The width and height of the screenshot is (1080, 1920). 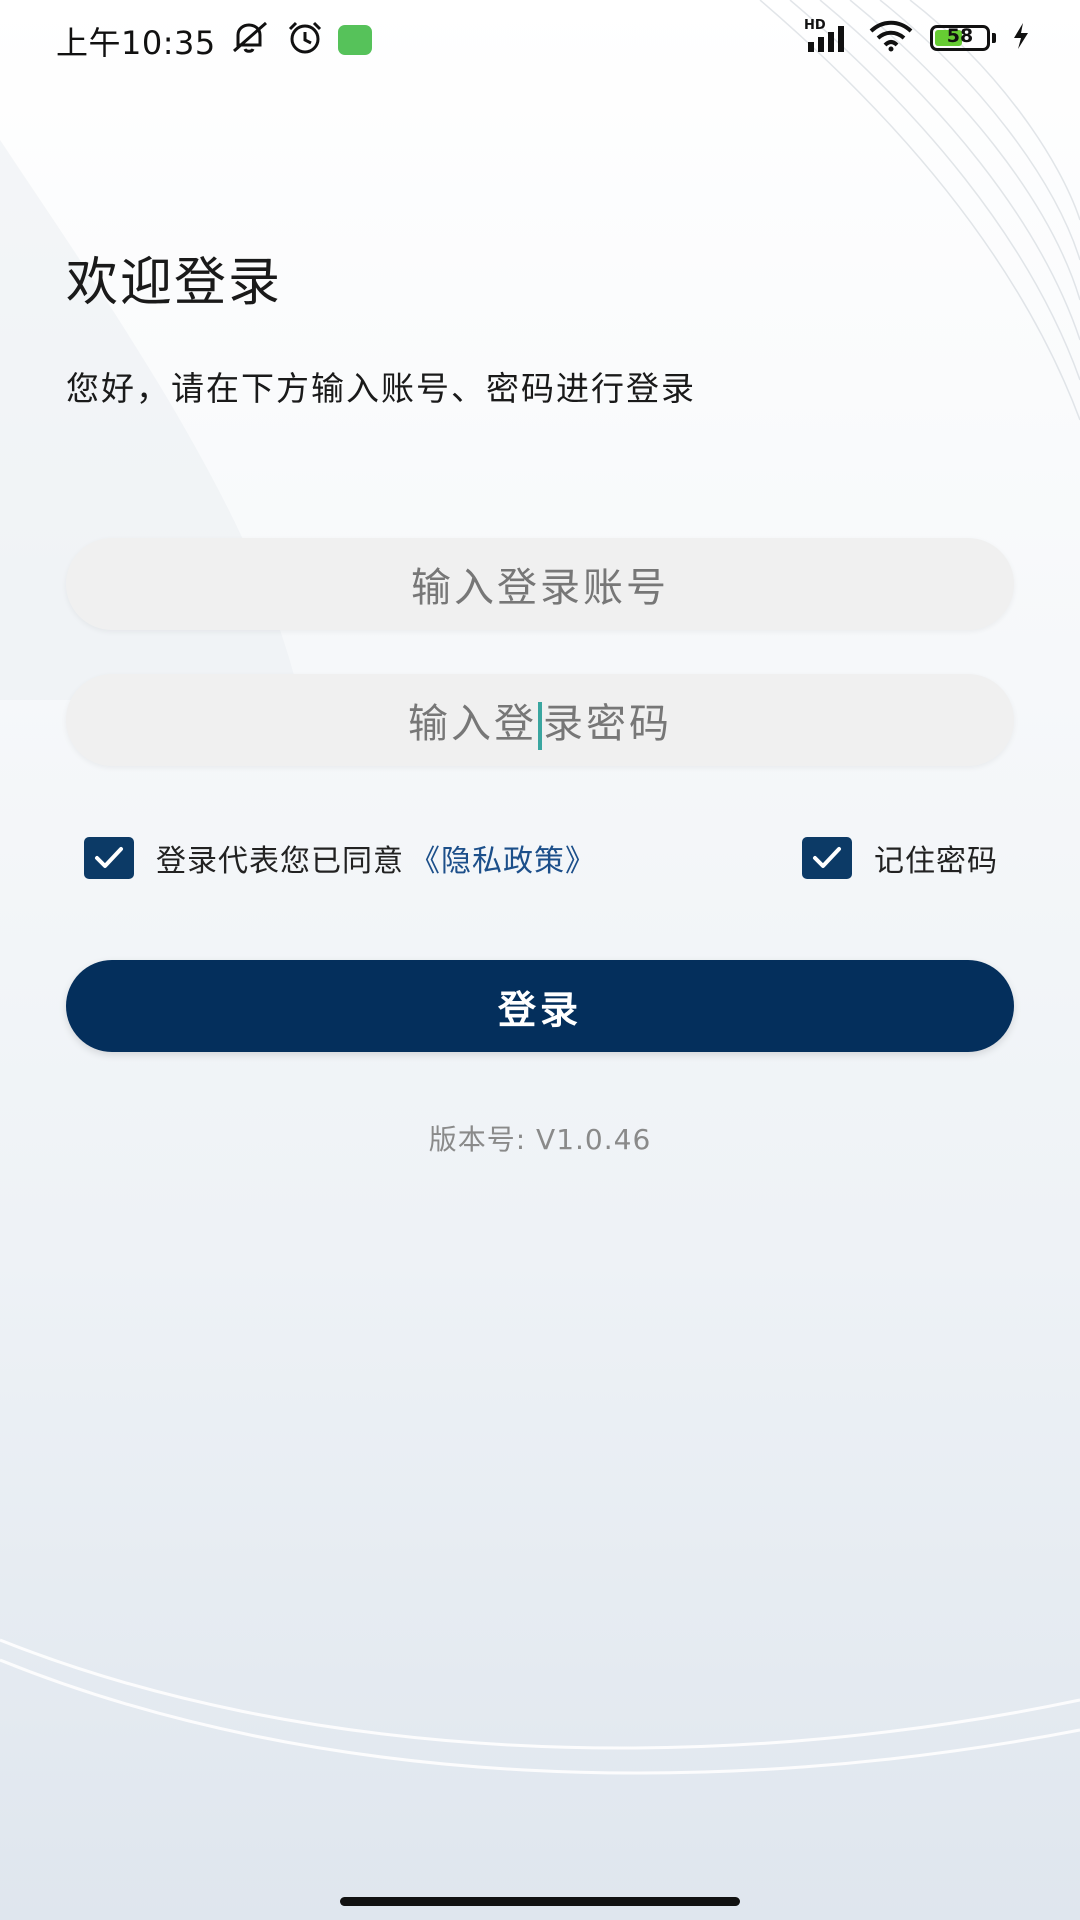 What do you see at coordinates (503, 858) in the screenshot?
I see `privacy-policy-link: 《隐私政策》` at bounding box center [503, 858].